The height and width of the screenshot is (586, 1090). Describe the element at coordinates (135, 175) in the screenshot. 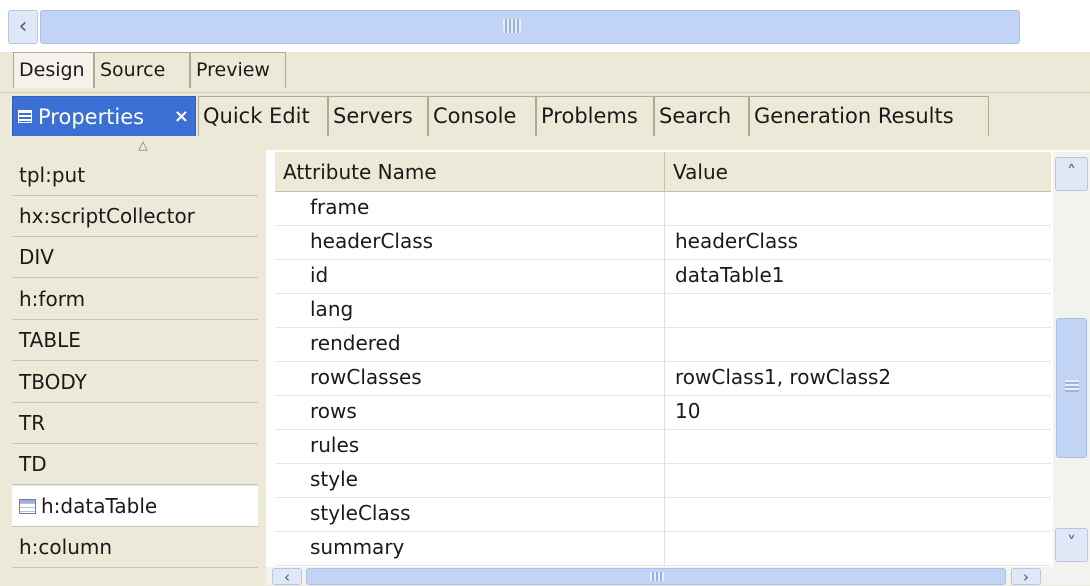

I see `hierarchy-item-tpl-put: tpl:put` at that location.